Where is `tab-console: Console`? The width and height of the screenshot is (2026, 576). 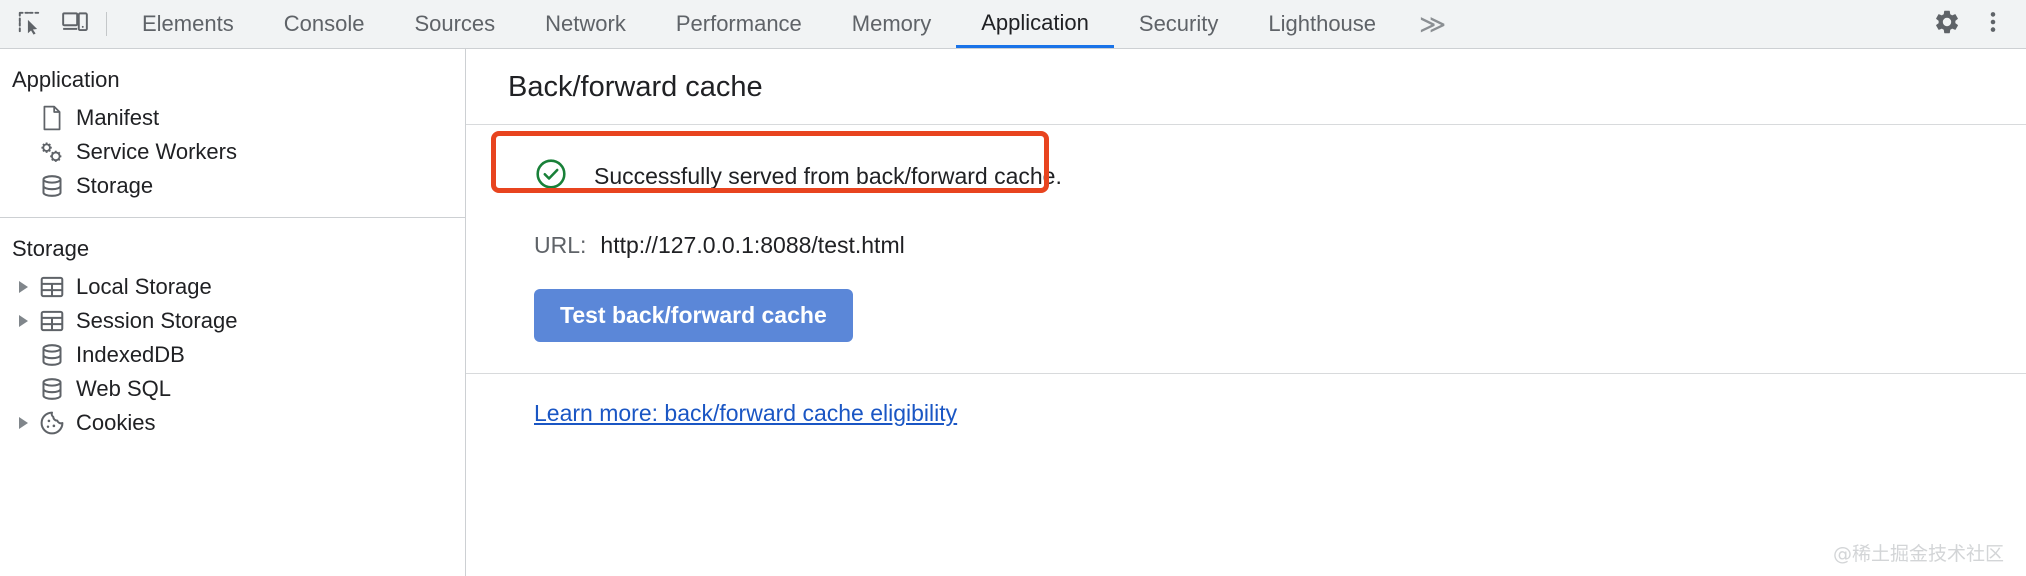 tab-console: Console is located at coordinates (324, 24).